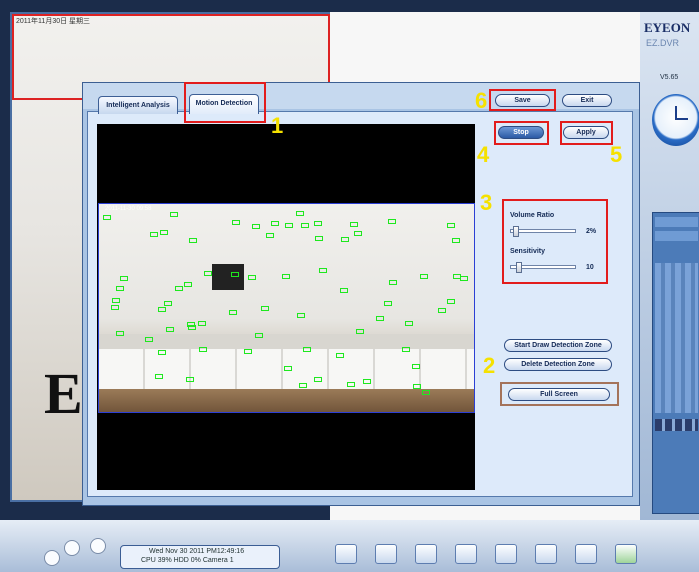 This screenshot has width=699, height=572. I want to click on annotation-number: 2, so click(489, 365).